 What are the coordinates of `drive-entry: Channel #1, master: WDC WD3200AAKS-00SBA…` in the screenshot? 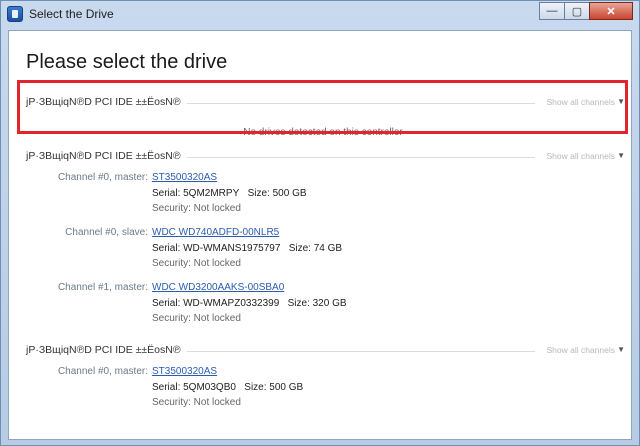 It's located at (323, 306).